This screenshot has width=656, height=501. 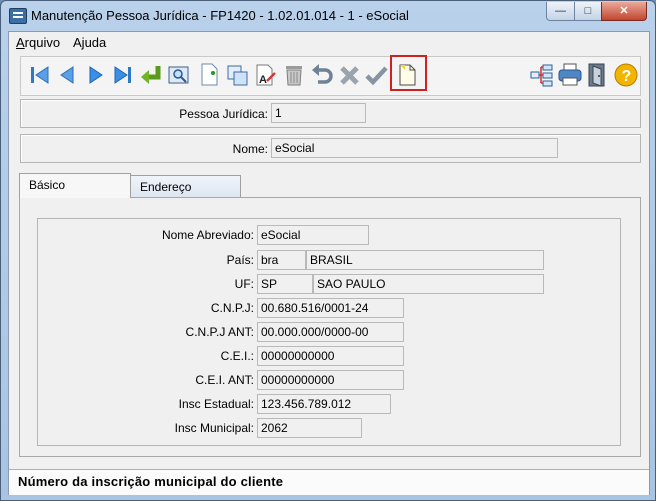 I want to click on undo-button, so click(x=322, y=75).